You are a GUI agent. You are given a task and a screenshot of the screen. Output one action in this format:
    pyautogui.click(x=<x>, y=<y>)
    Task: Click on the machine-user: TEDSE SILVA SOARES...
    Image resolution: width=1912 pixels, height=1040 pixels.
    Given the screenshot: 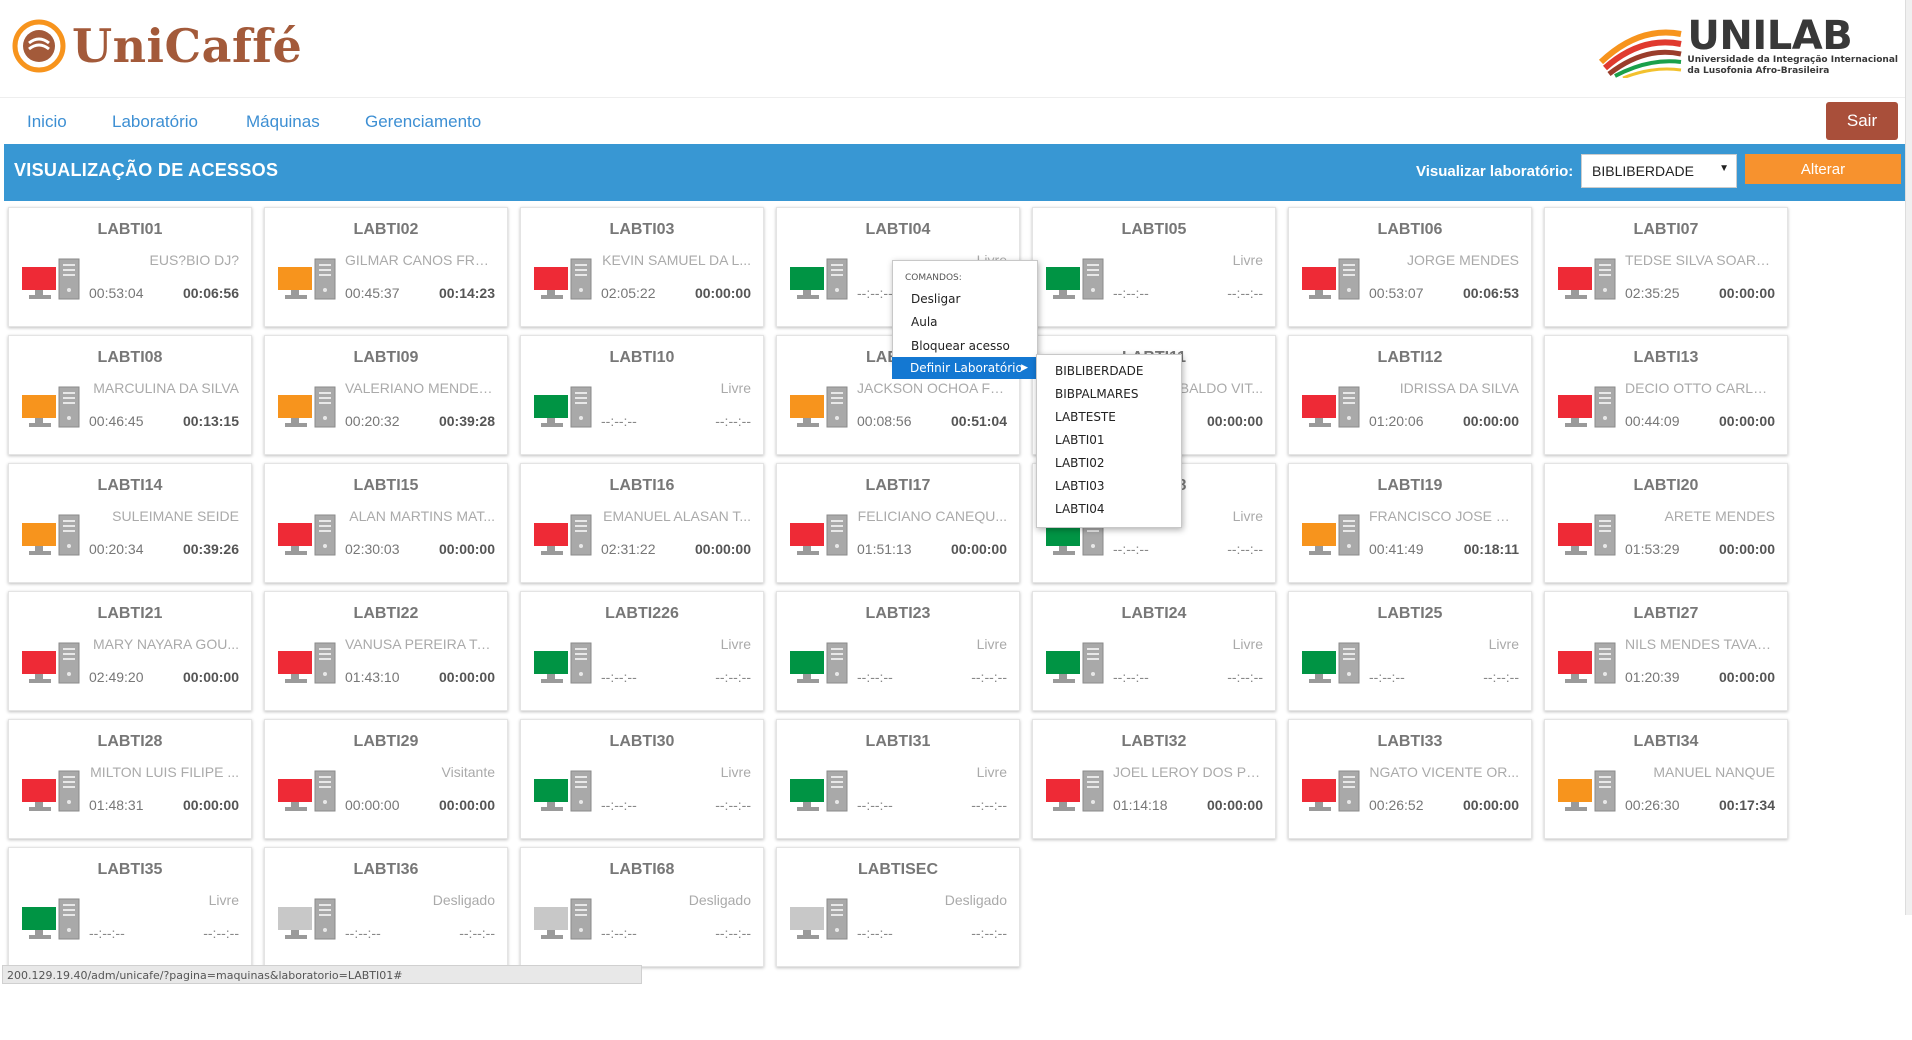 What is the action you would take?
    pyautogui.click(x=1700, y=260)
    